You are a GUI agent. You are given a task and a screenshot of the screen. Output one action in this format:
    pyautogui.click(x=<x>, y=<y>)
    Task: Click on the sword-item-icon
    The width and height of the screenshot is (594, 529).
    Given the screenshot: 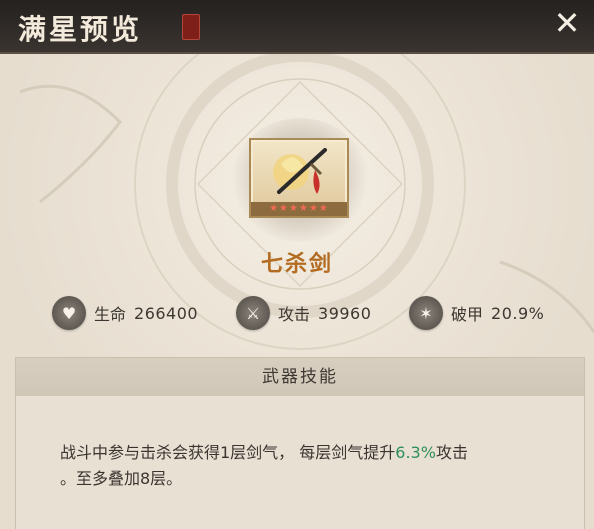 What is the action you would take?
    pyautogui.click(x=300, y=171)
    